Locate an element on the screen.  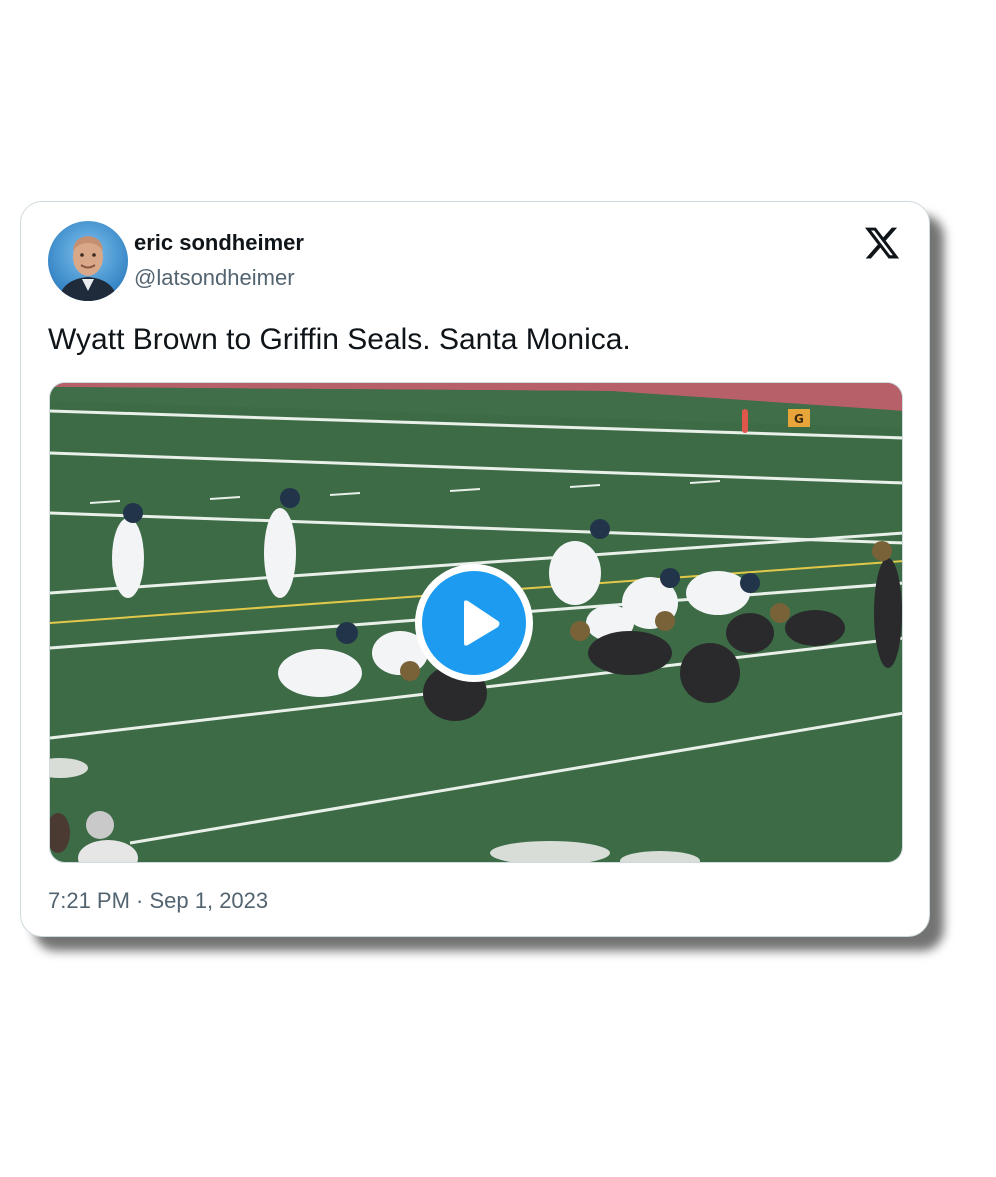
field-marker-label: G is located at coordinates (799, 419).